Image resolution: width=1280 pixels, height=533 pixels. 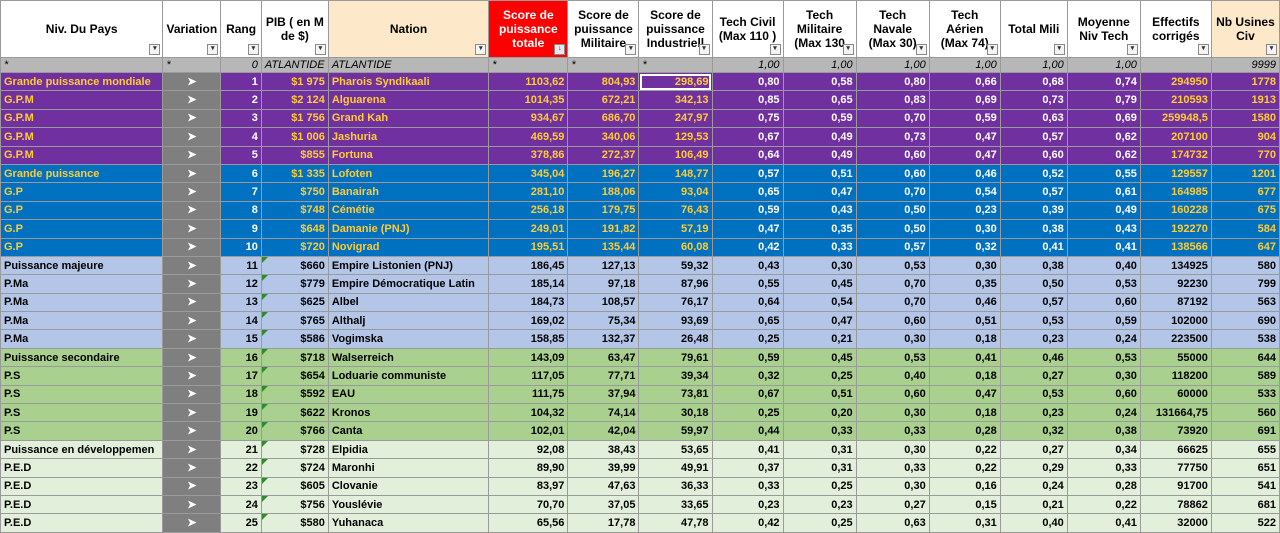 What do you see at coordinates (408, 449) in the screenshot?
I see `cell-nation: Elpidia` at bounding box center [408, 449].